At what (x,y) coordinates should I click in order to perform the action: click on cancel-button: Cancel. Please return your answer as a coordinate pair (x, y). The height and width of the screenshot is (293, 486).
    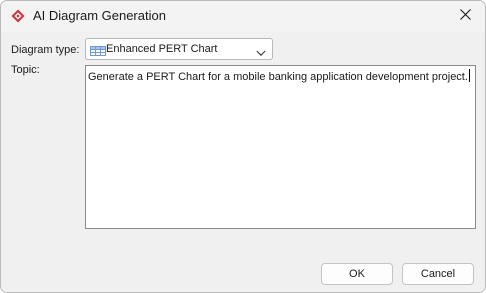
    Looking at the image, I should click on (438, 274).